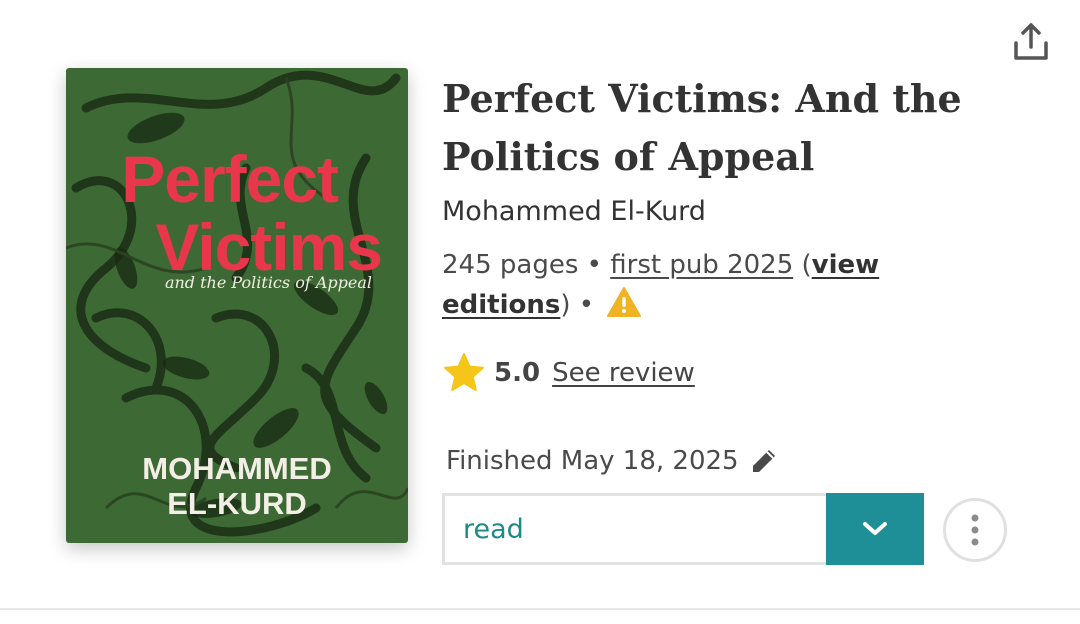 The height and width of the screenshot is (624, 1080). I want to click on cover-author-line2: EL-KURD, so click(237, 503).